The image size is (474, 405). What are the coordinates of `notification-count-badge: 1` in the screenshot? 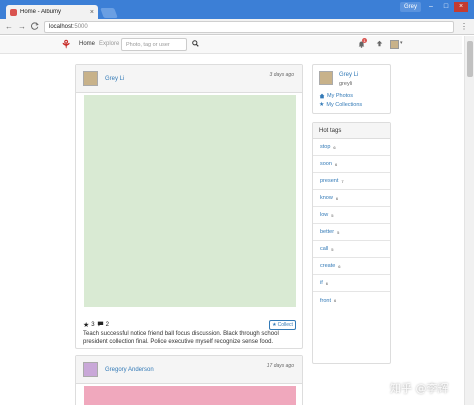 It's located at (364, 40).